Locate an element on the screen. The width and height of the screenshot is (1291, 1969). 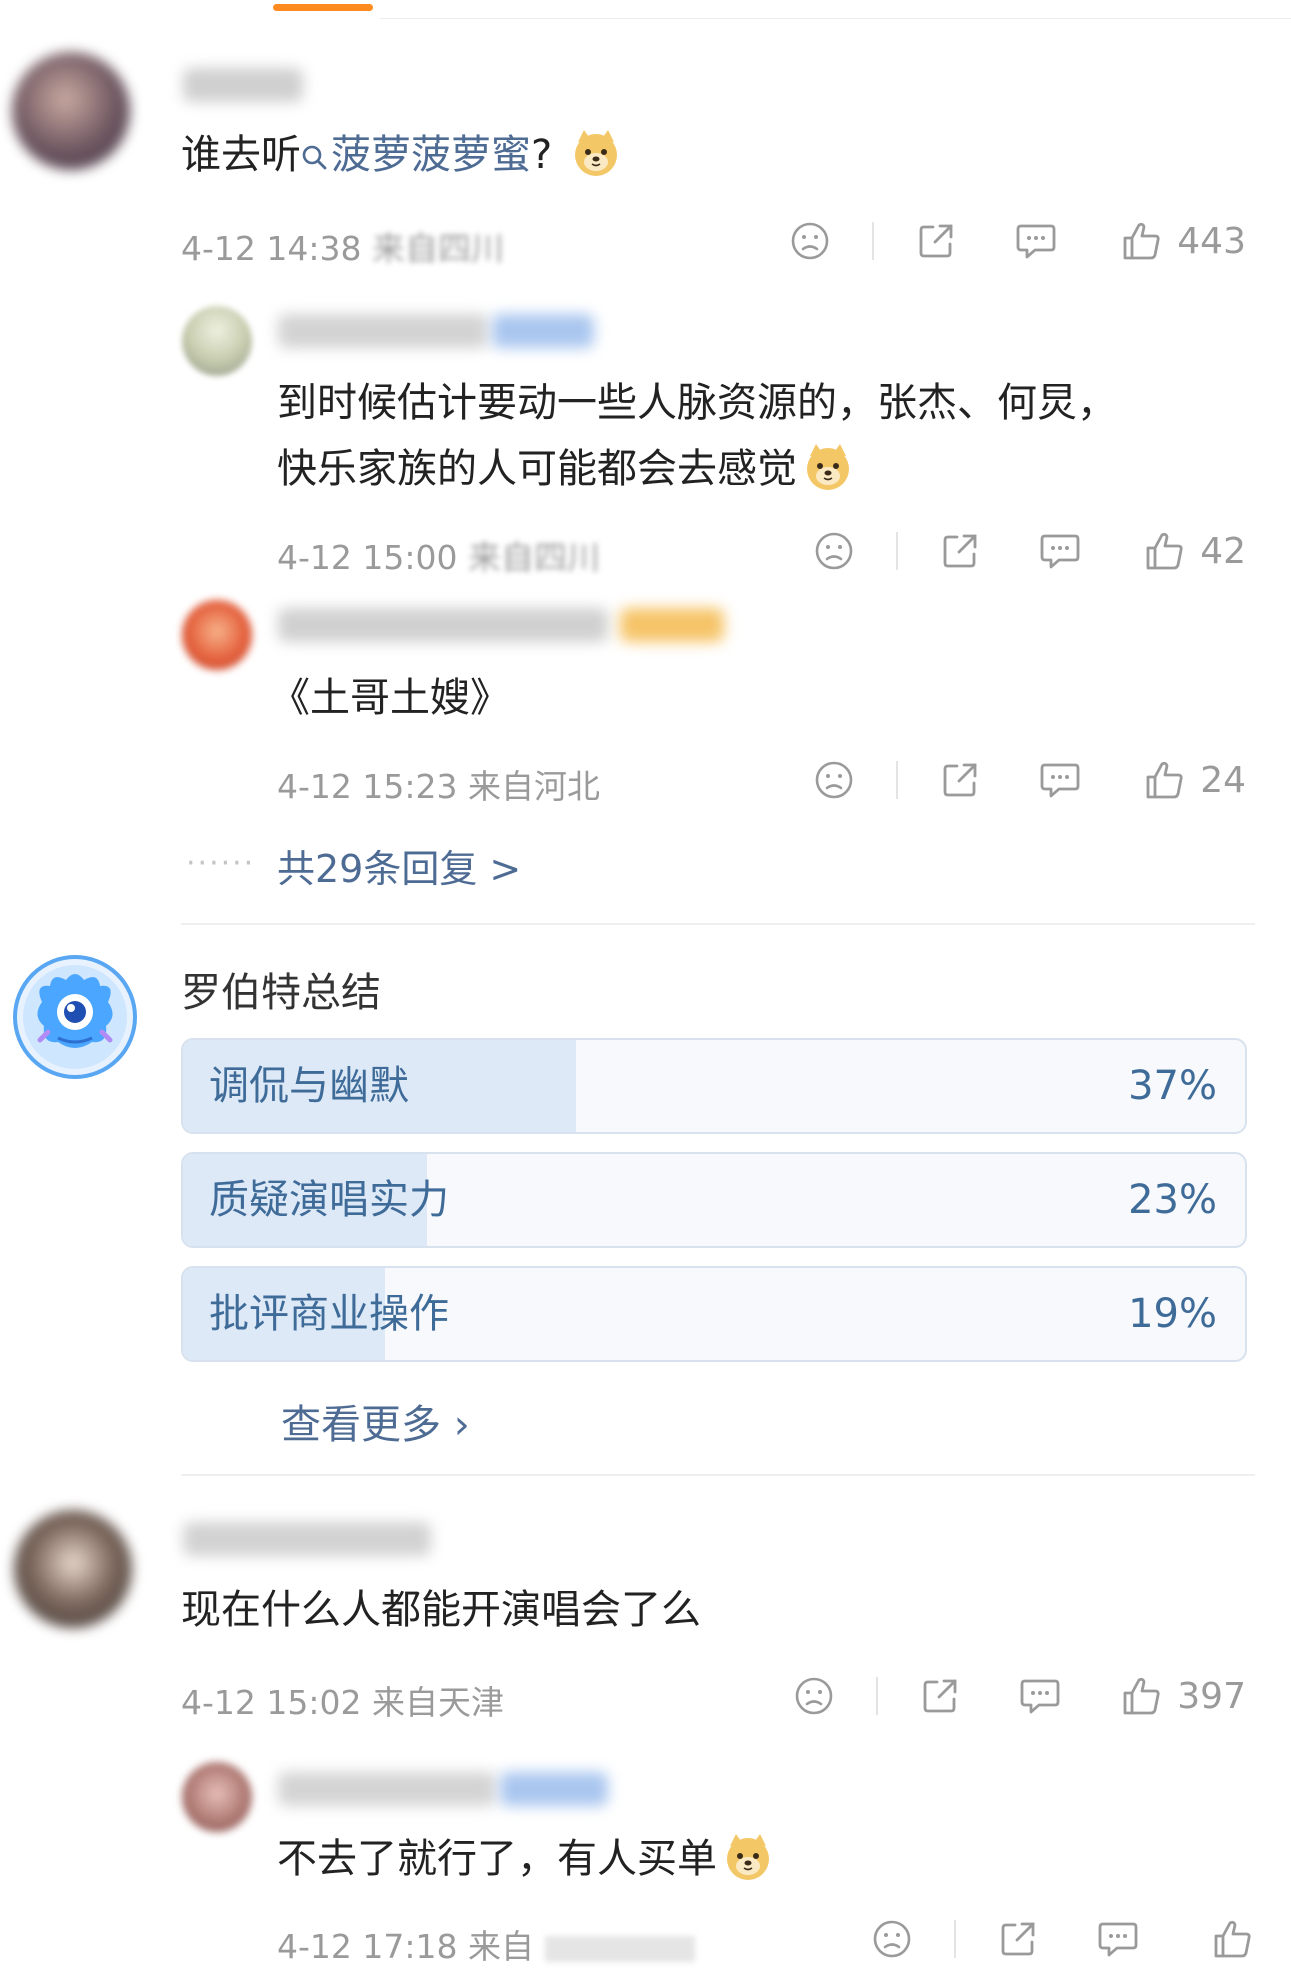
like-count: 397 is located at coordinates (1211, 1696).